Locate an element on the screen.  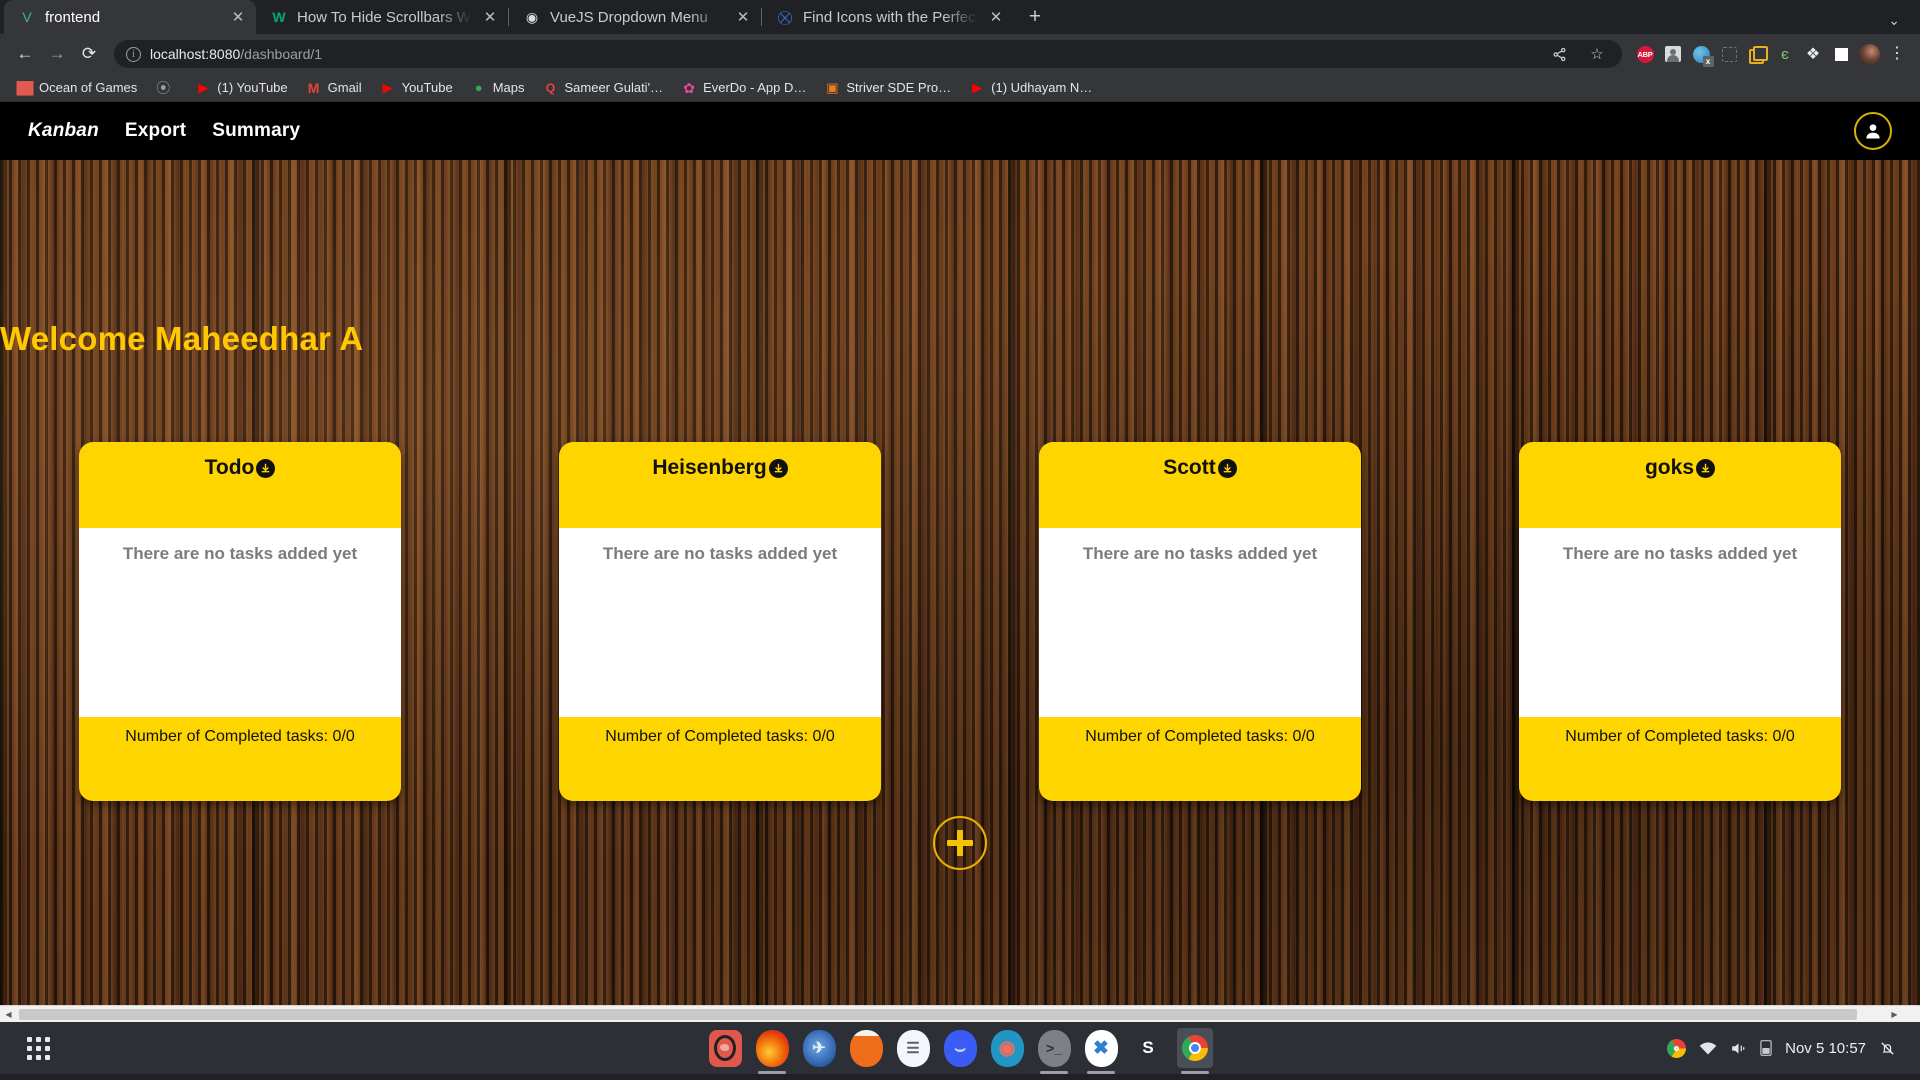
taskbar-app-firefox is located at coordinates (772, 1051).